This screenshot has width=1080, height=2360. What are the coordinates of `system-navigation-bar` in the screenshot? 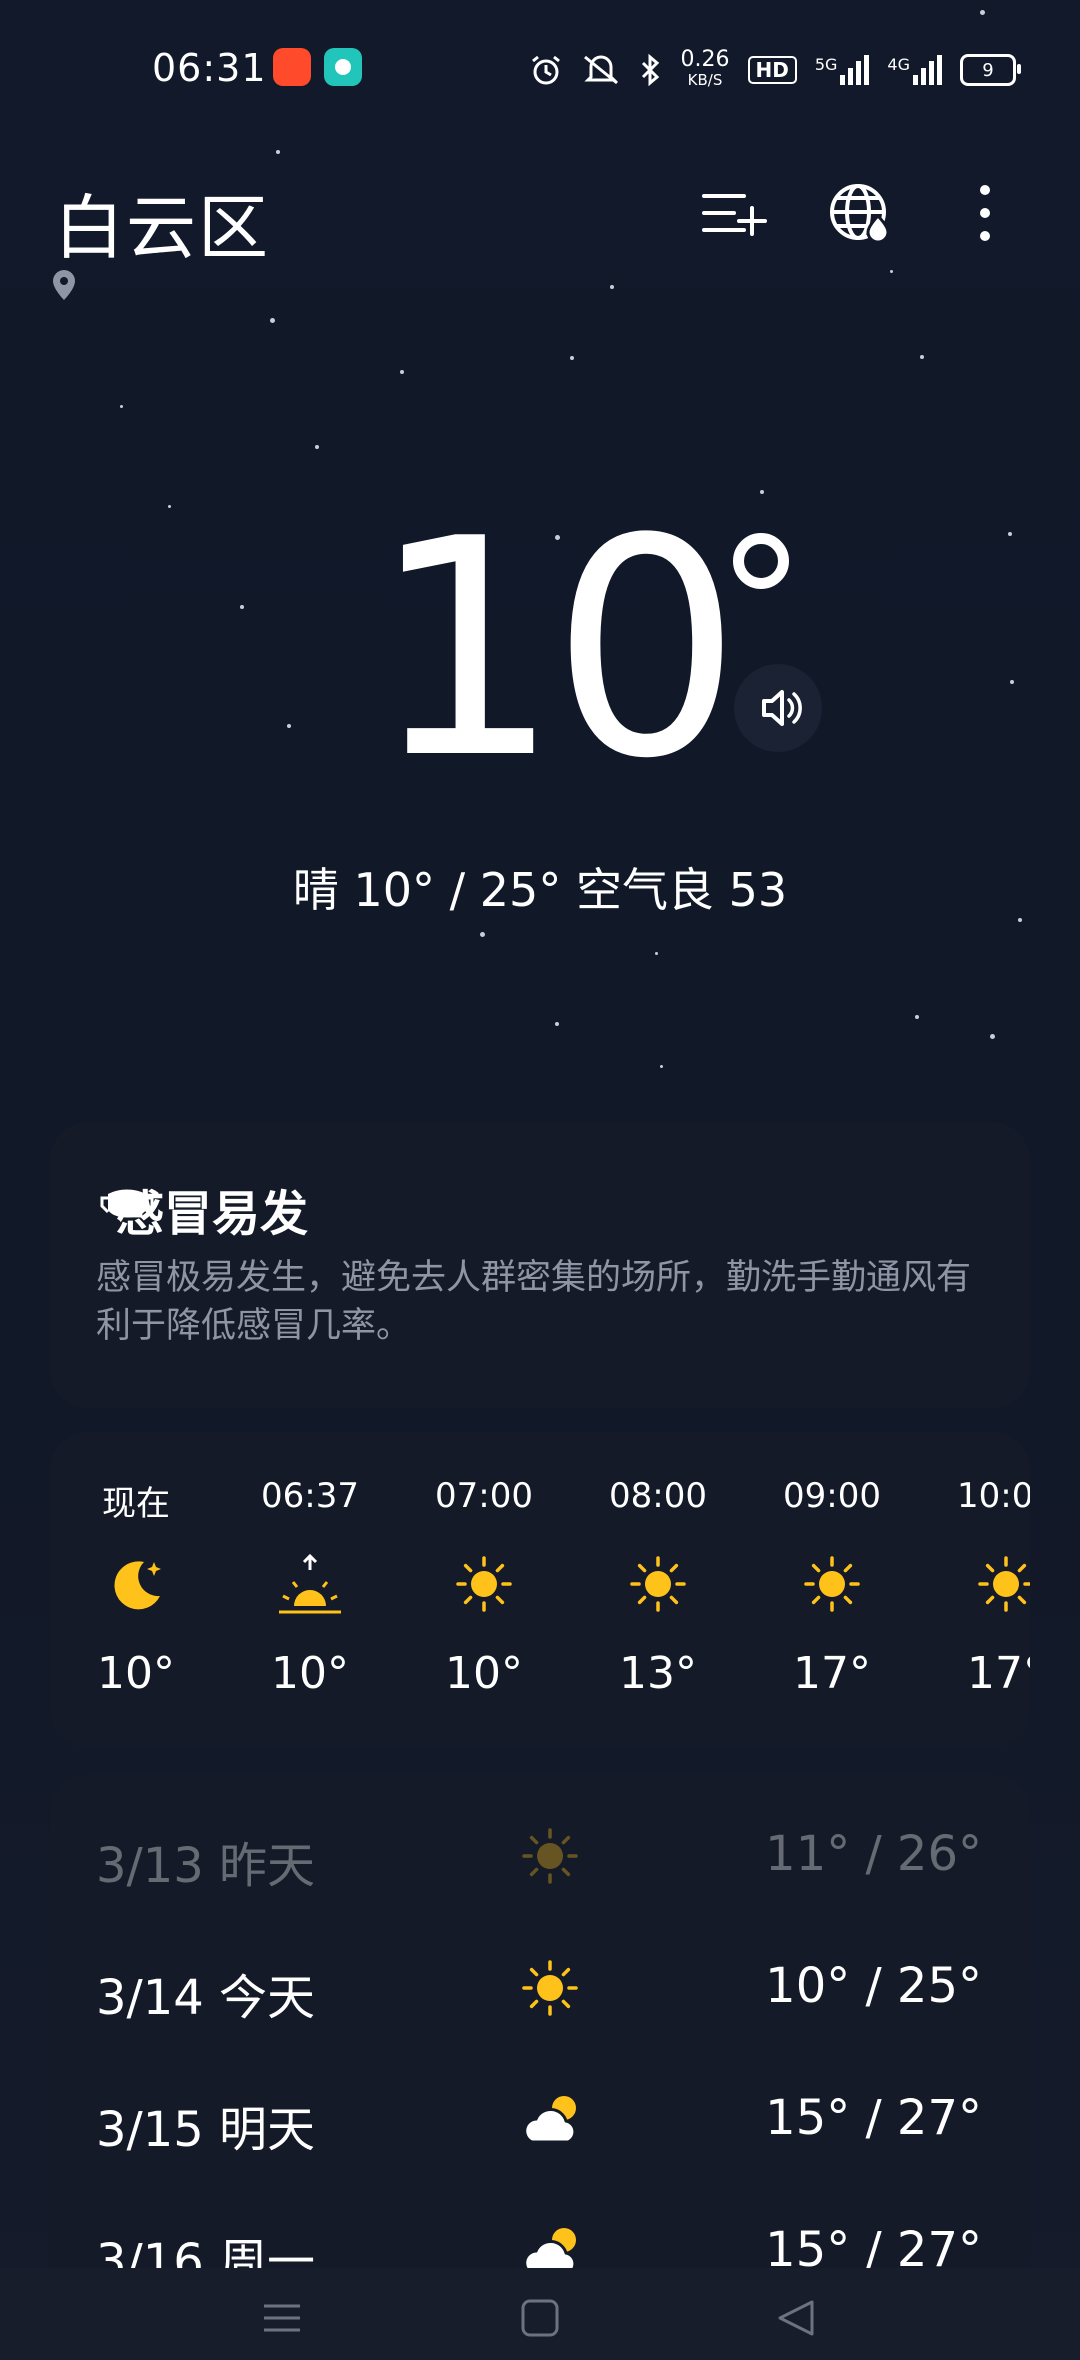 It's located at (540, 2314).